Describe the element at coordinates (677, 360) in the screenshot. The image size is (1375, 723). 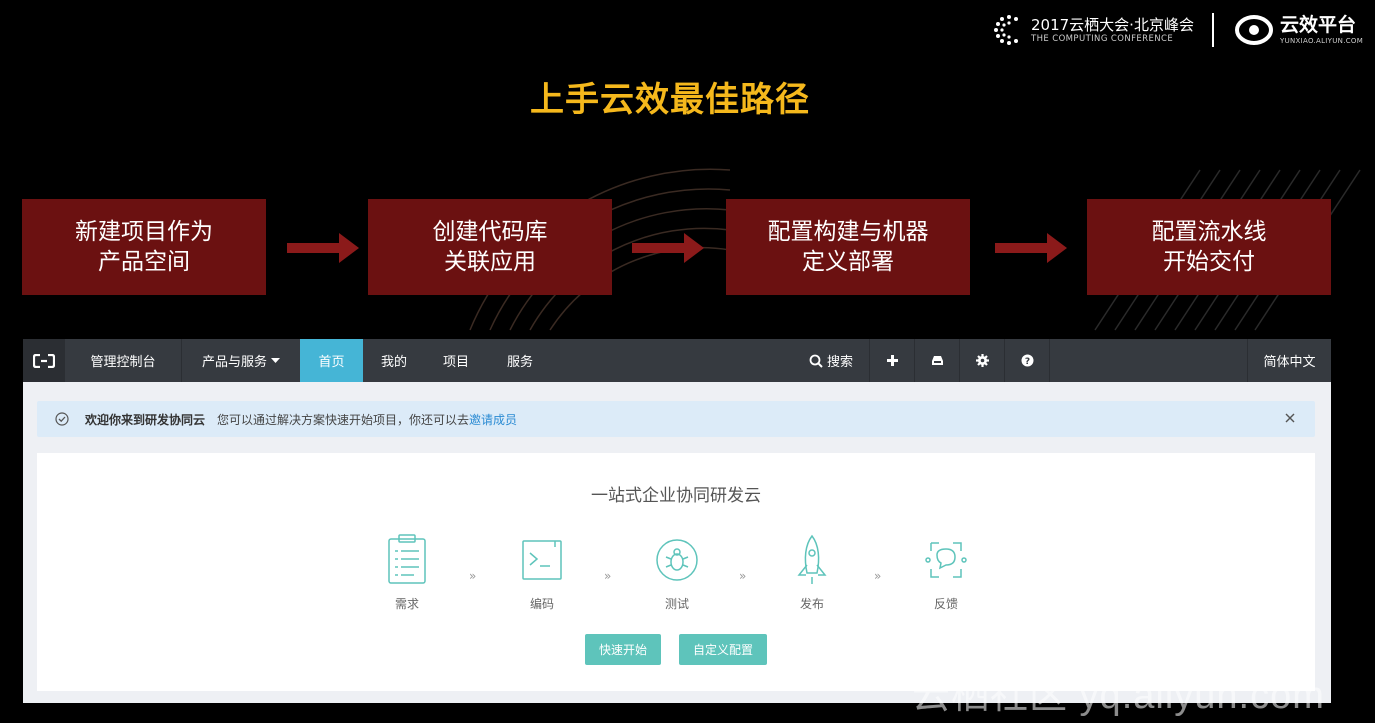
I see `top-navigation: 管理控制台 产品与服务 首页 我的 项目 服务 搜索 ? 简体中文` at that location.